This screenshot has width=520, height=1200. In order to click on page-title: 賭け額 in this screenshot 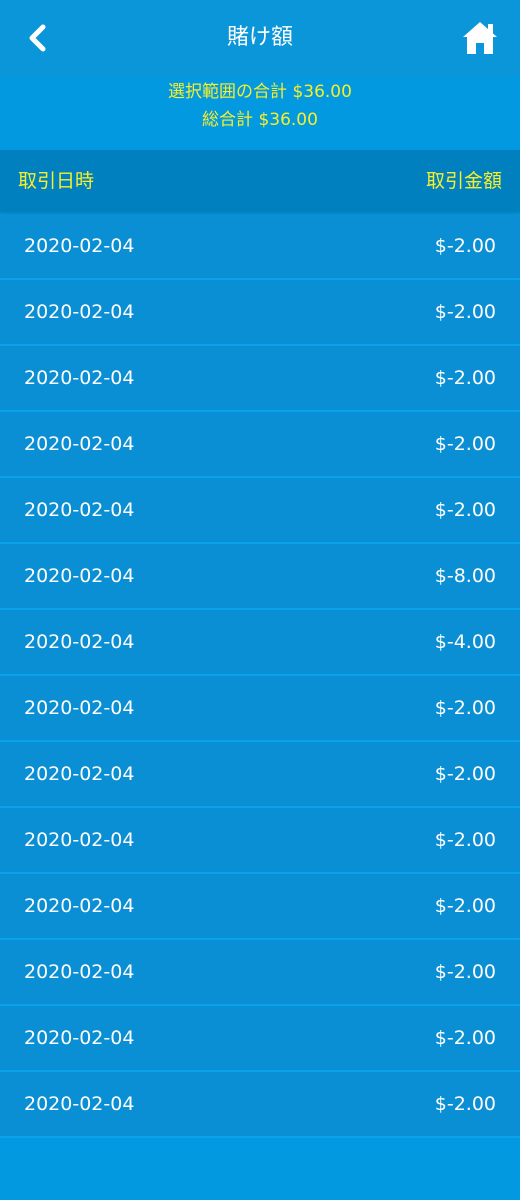, I will do `click(259, 37)`.